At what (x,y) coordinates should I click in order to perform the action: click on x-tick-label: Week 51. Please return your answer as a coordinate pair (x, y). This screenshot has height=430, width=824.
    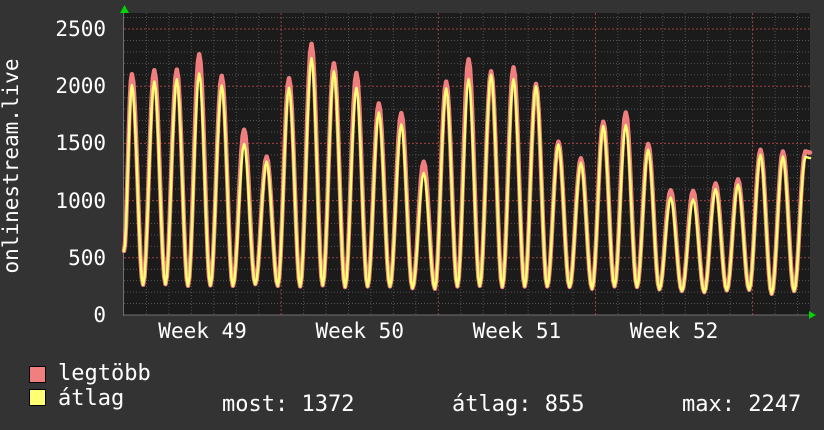
    Looking at the image, I should click on (517, 331).